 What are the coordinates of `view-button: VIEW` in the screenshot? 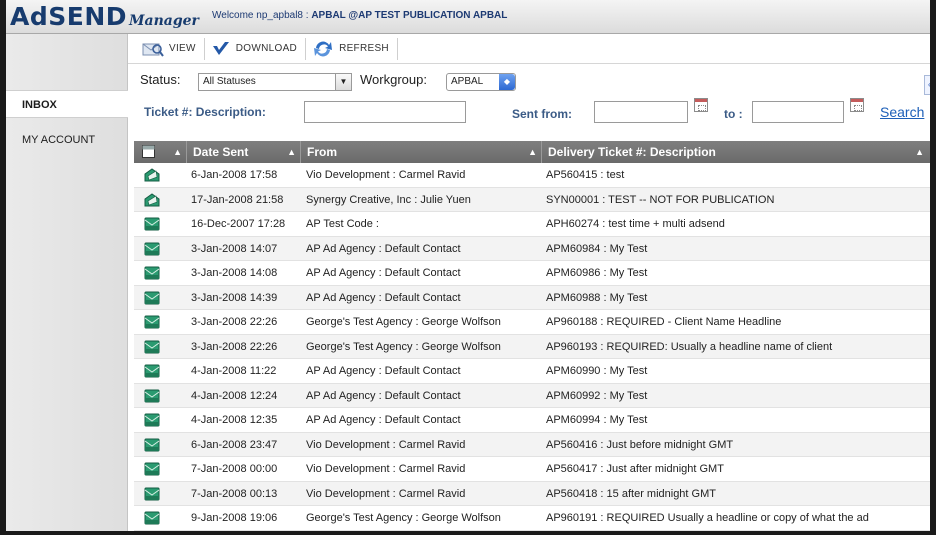 It's located at (170, 48).